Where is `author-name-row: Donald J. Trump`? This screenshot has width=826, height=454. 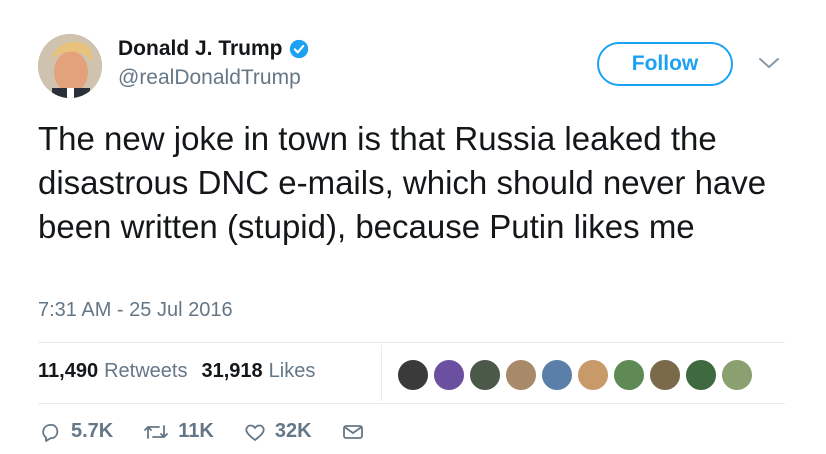 author-name-row: Donald J. Trump is located at coordinates (213, 49).